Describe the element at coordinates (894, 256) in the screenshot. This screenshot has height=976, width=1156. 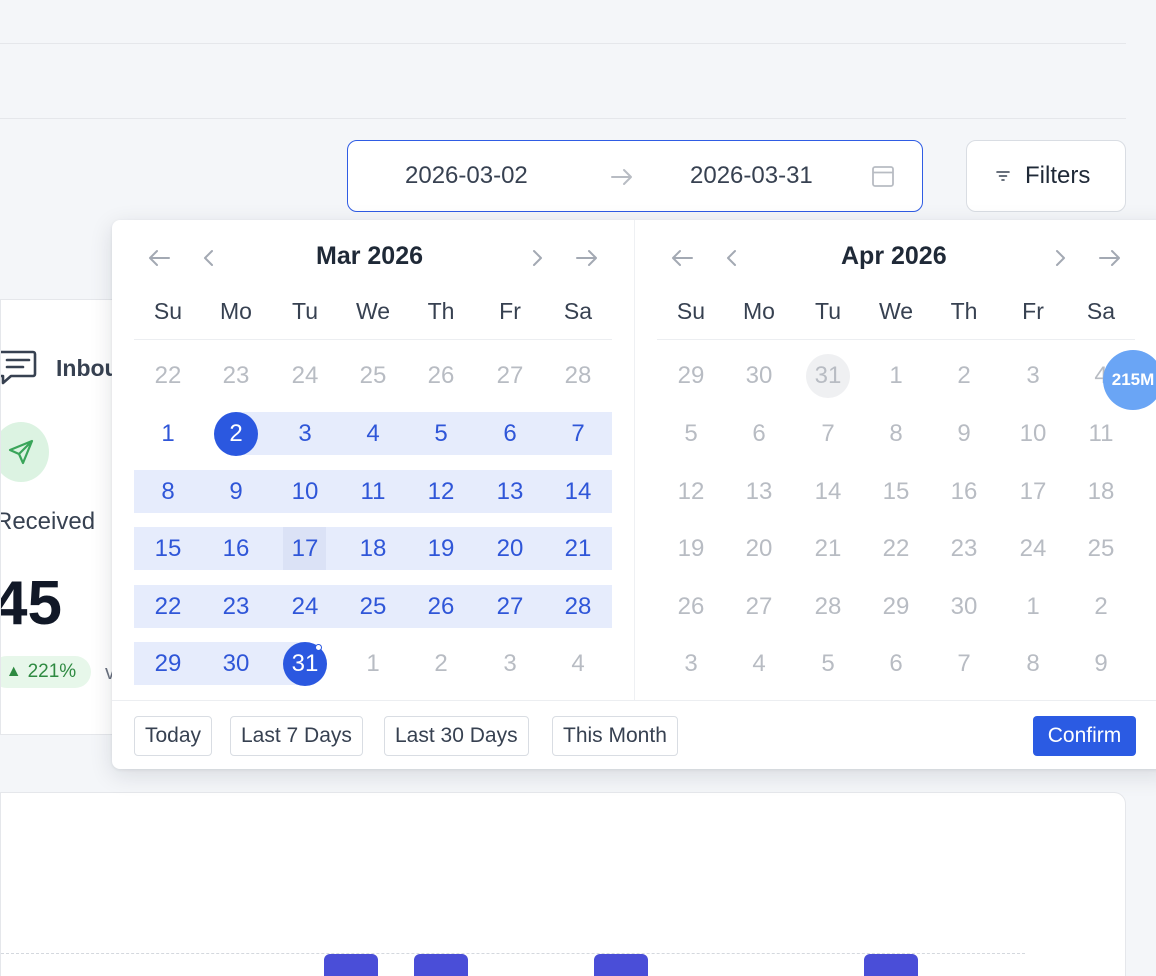
I see `month-title-right: Apr 2026` at that location.